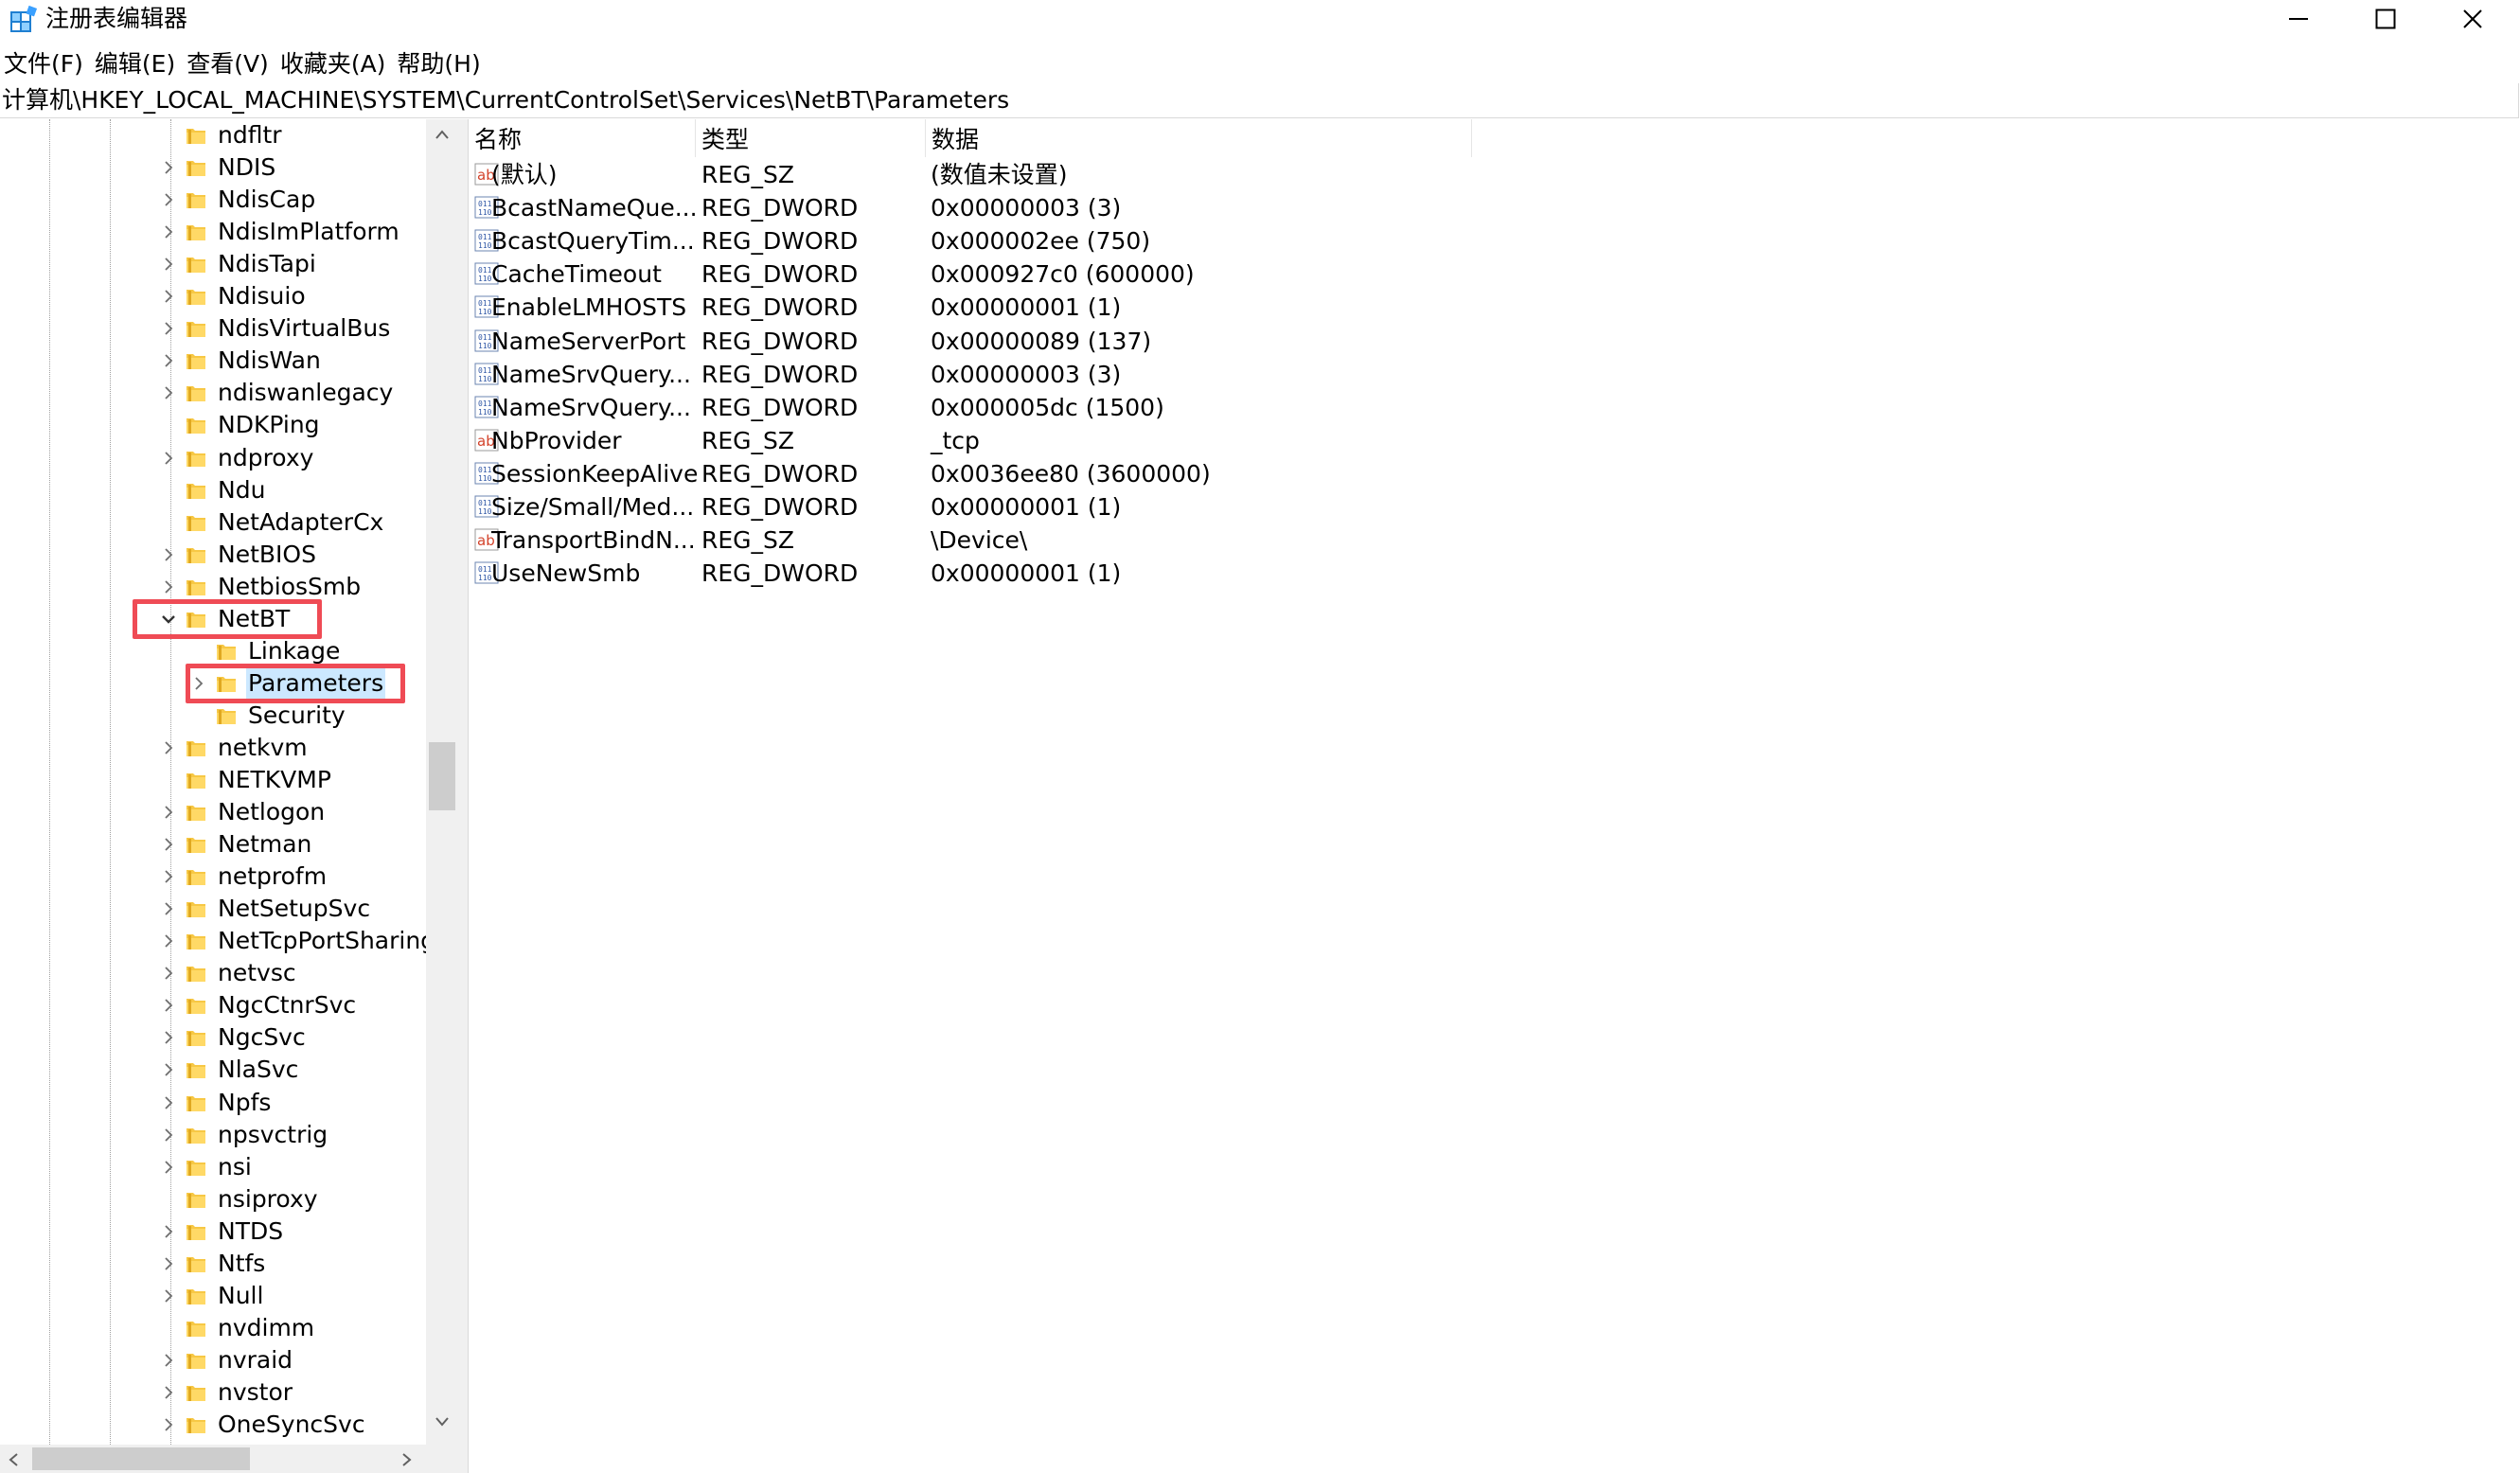 The height and width of the screenshot is (1473, 2520). What do you see at coordinates (213, 877) in the screenshot?
I see `tree-item-netprofm: netprofm` at bounding box center [213, 877].